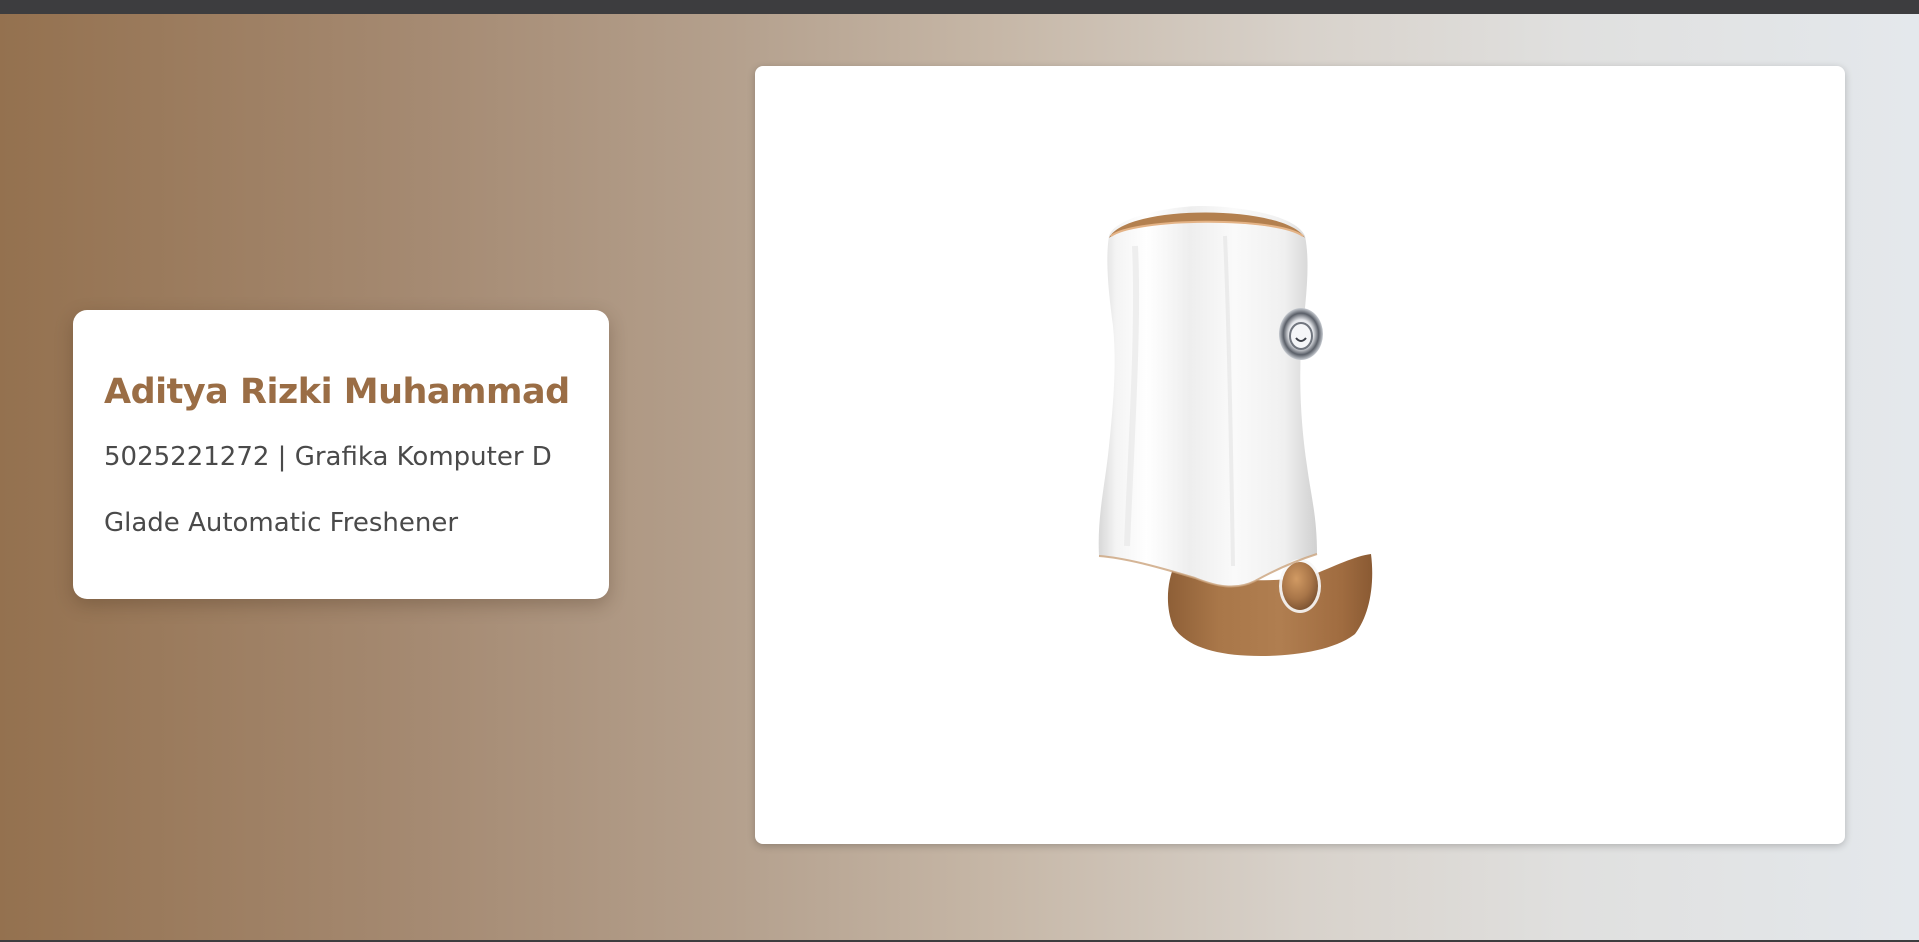 The width and height of the screenshot is (1919, 942). I want to click on student-id-course: 5025221272 | Grafika Komputer D, so click(328, 457).